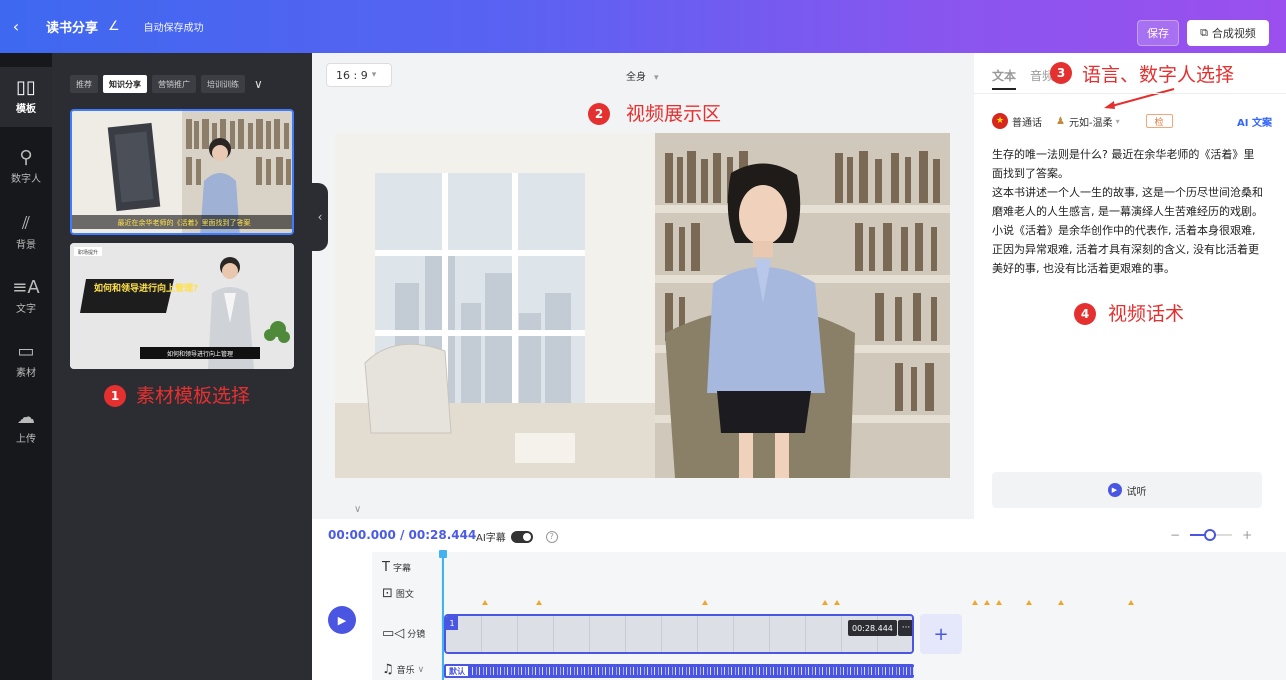 This screenshot has height=680, width=1286. What do you see at coordinates (416, 635) in the screenshot?
I see `track-label-text: 分镜` at bounding box center [416, 635].